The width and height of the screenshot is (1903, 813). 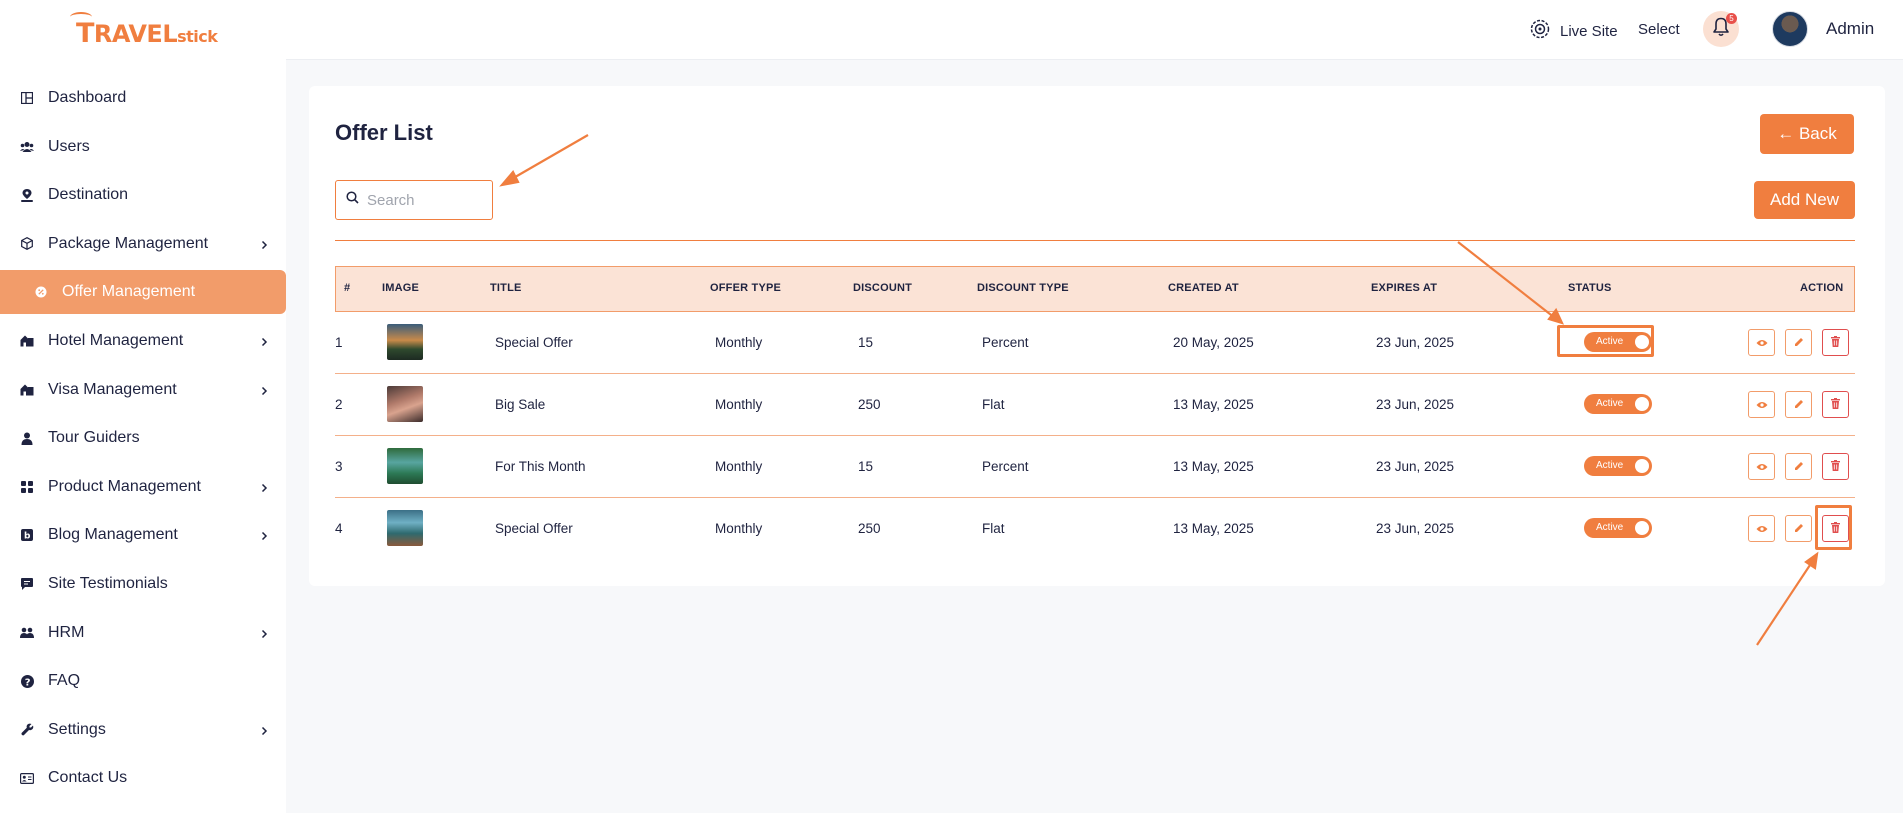 I want to click on sidebar-item-label: Visa Management, so click(x=112, y=389).